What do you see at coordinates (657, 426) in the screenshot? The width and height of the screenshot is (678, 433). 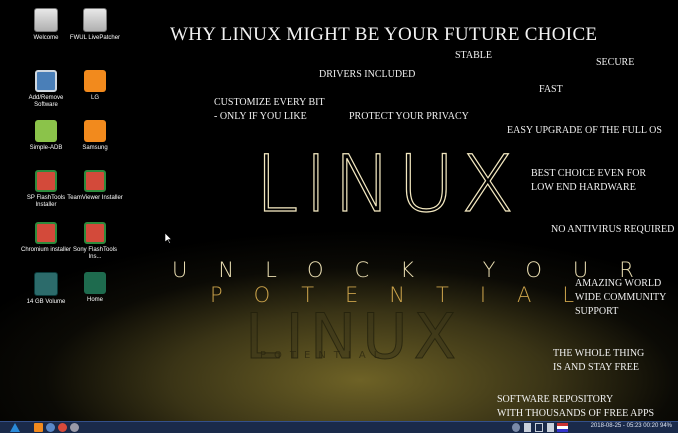 I see `battery-status: 00:20 94%` at bounding box center [657, 426].